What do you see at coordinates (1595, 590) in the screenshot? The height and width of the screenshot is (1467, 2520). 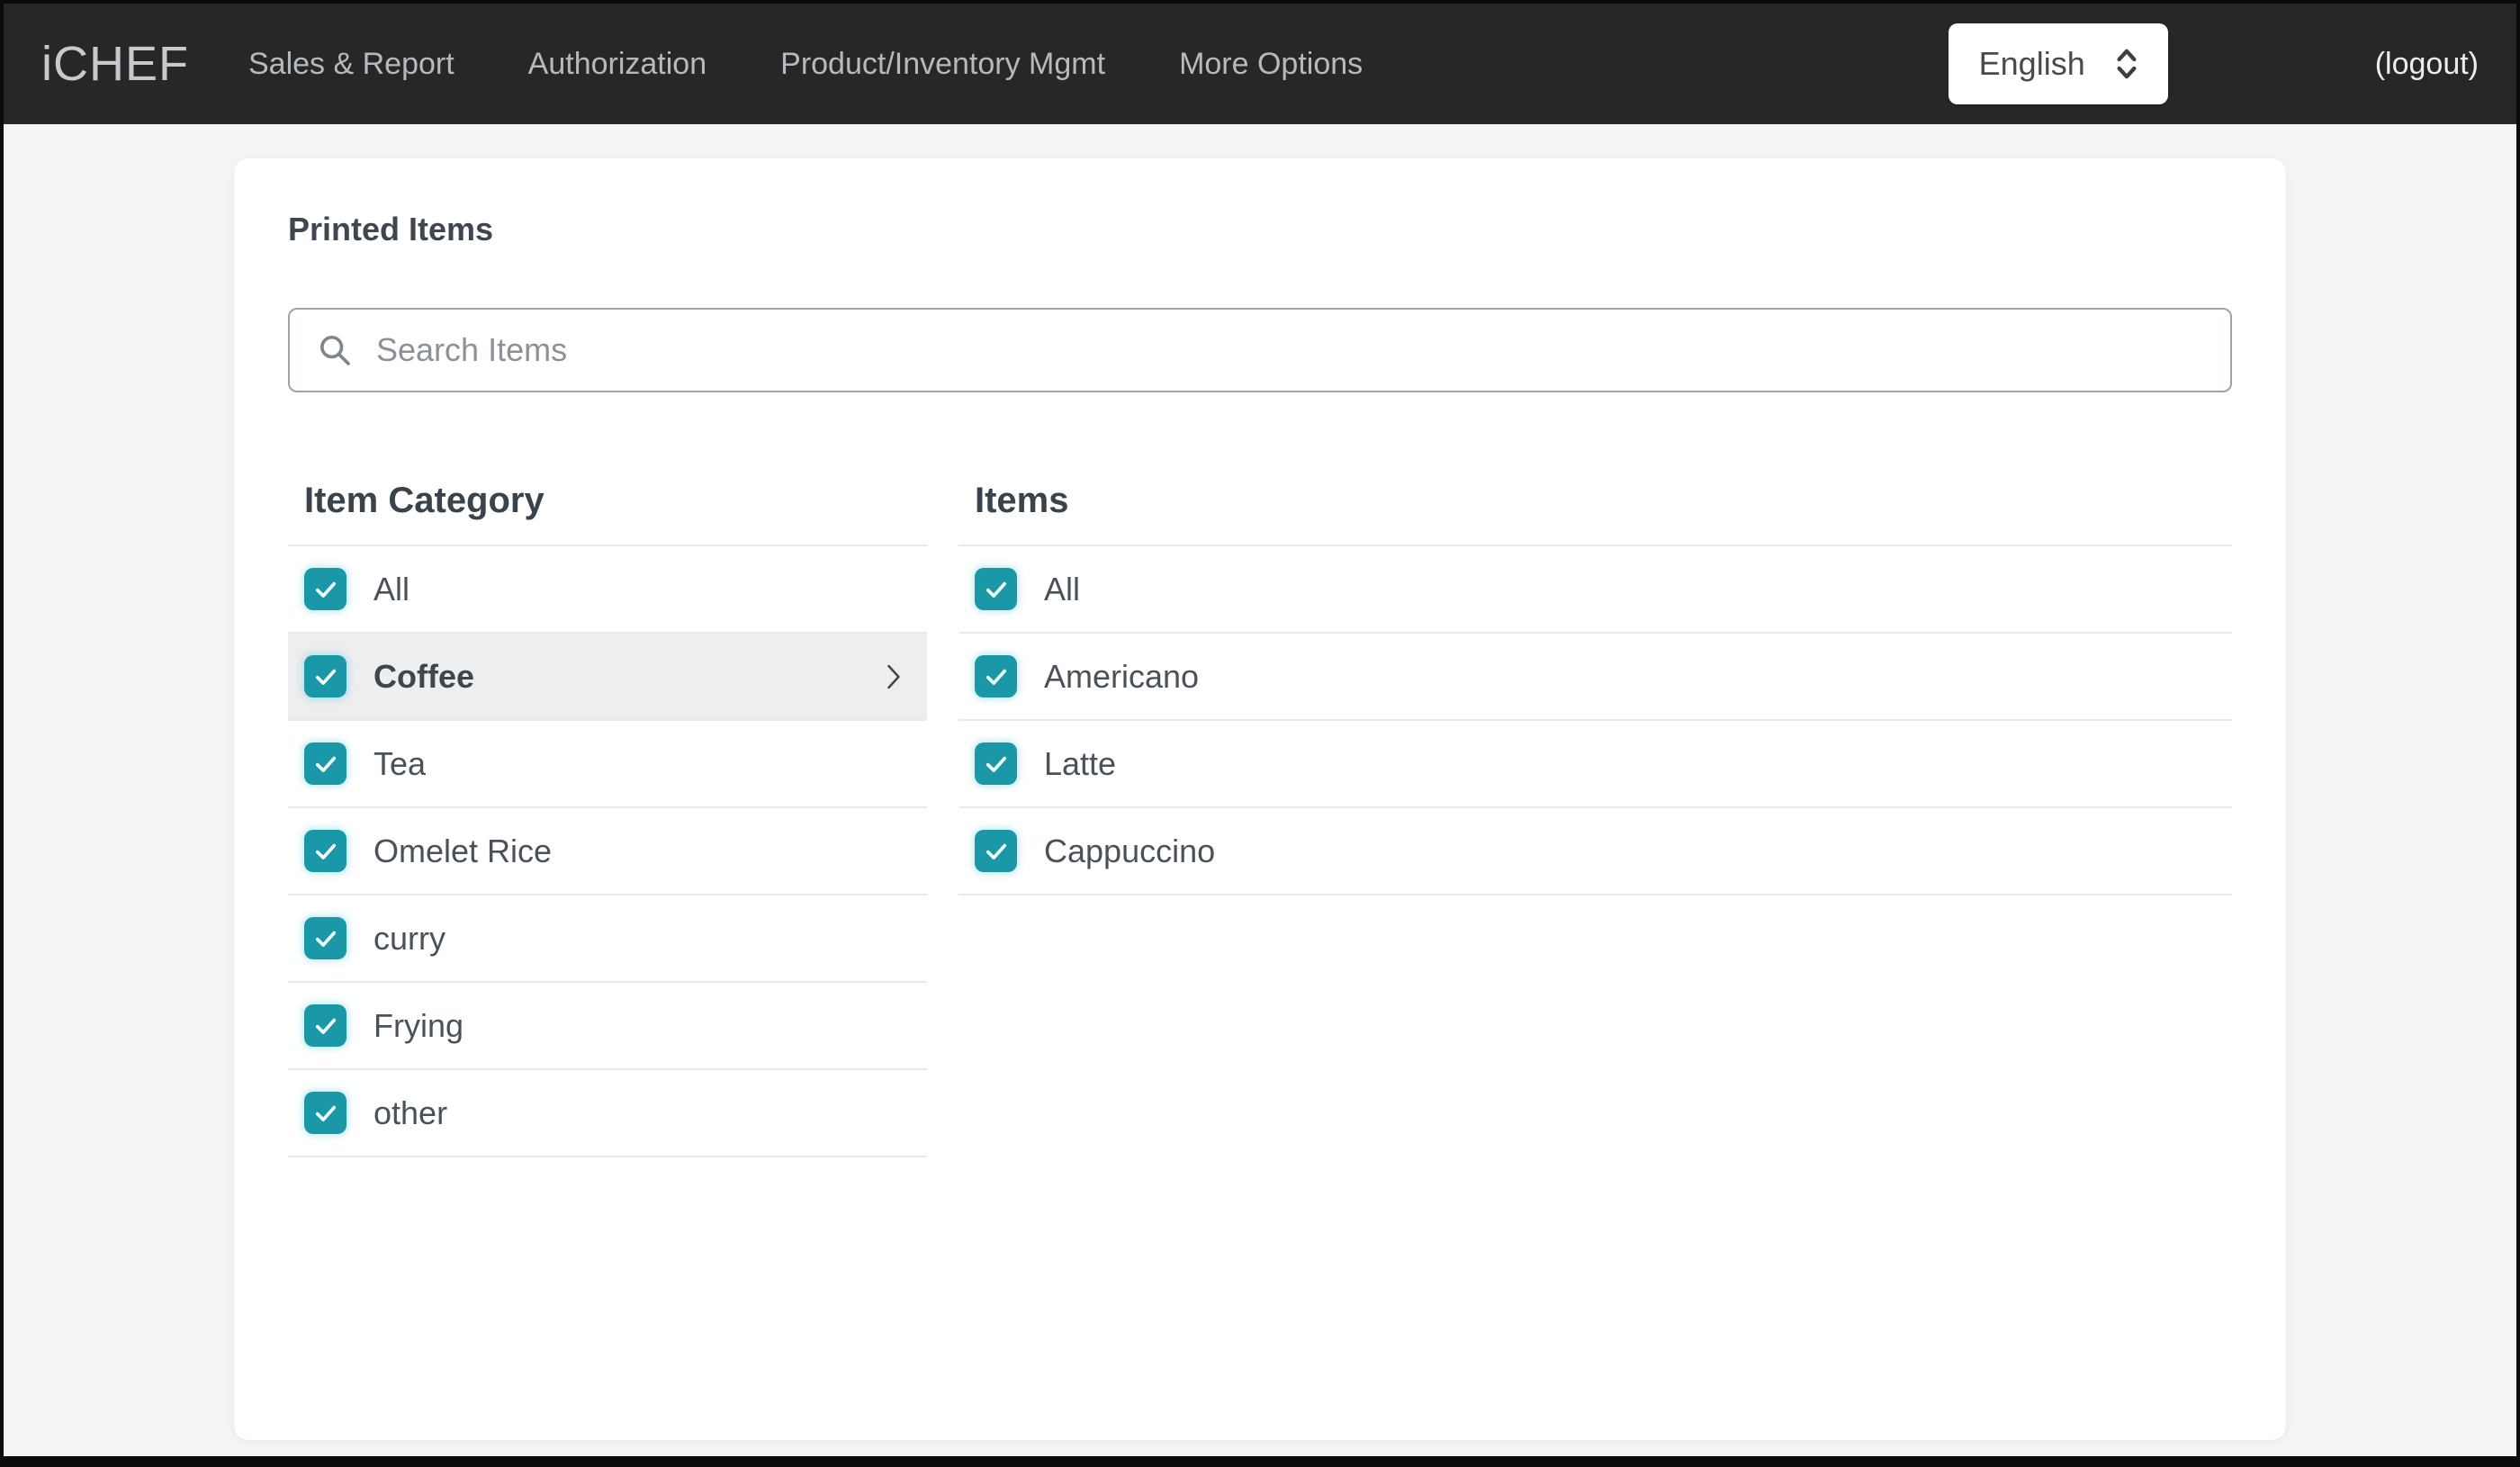 I see `item-row-all: All` at bounding box center [1595, 590].